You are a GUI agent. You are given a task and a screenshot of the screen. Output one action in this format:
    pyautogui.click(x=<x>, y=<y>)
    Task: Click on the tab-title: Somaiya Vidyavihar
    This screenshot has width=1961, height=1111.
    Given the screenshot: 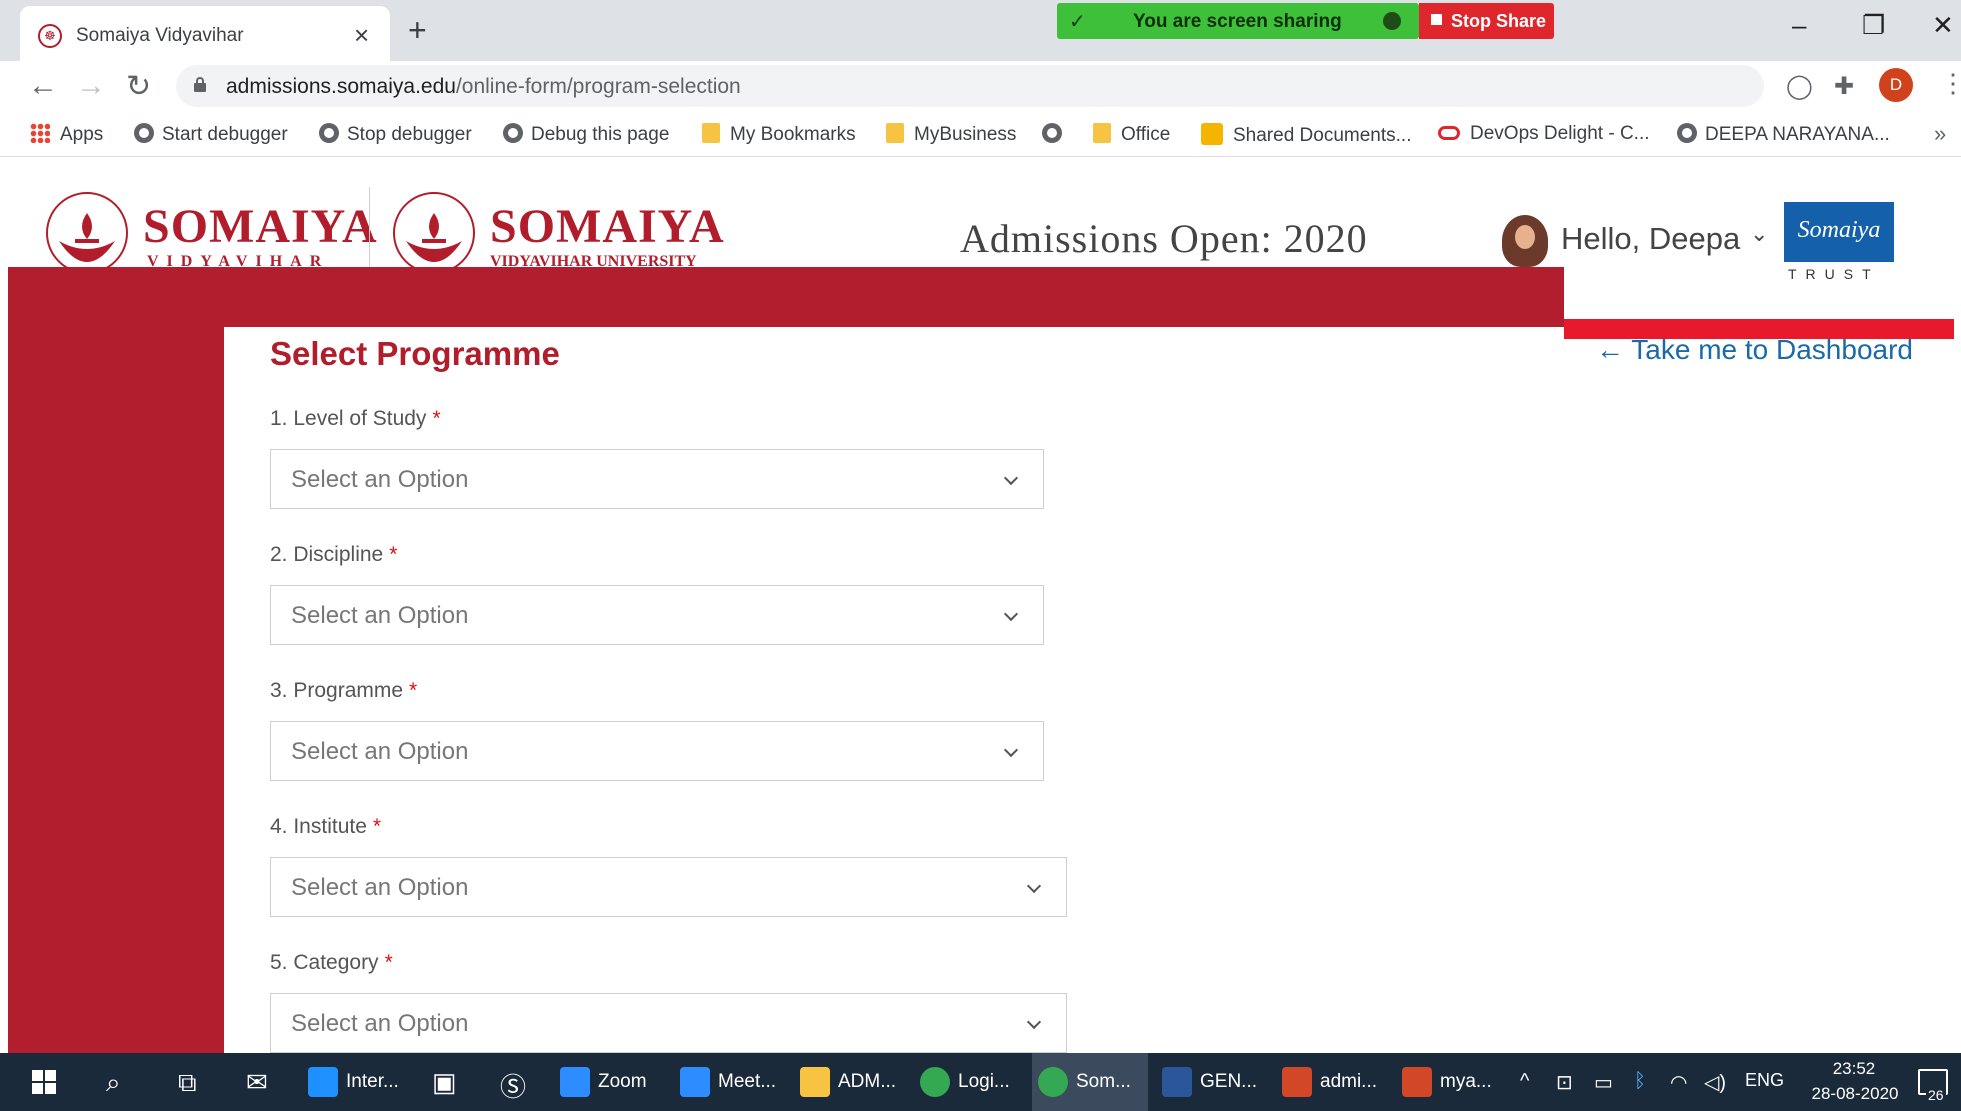 What is the action you would take?
    pyautogui.click(x=160, y=35)
    